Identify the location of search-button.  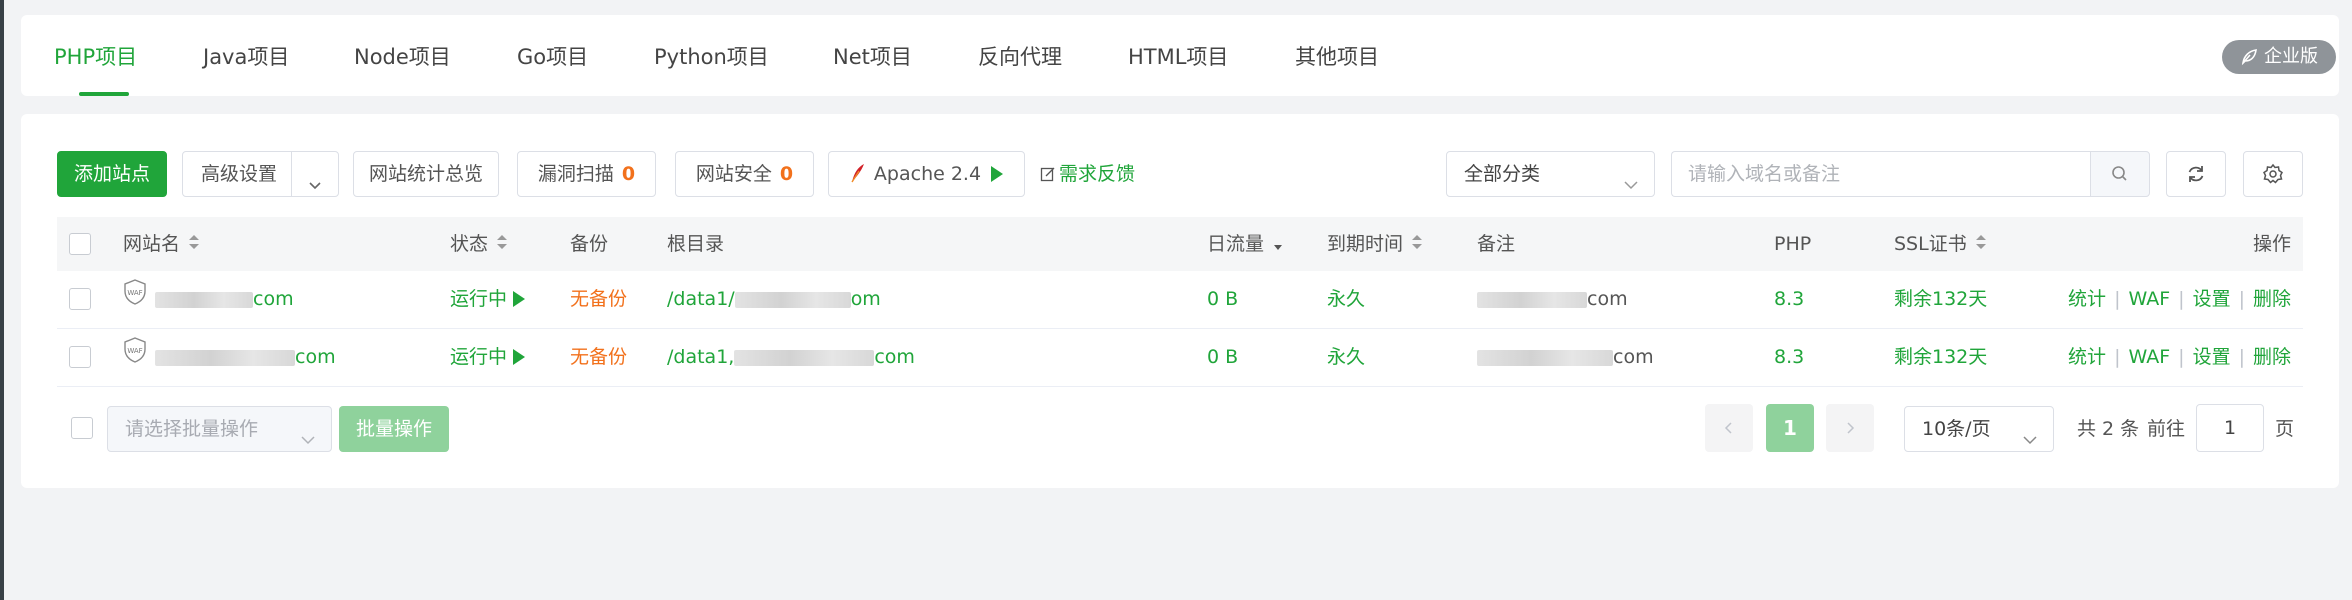
(2120, 174).